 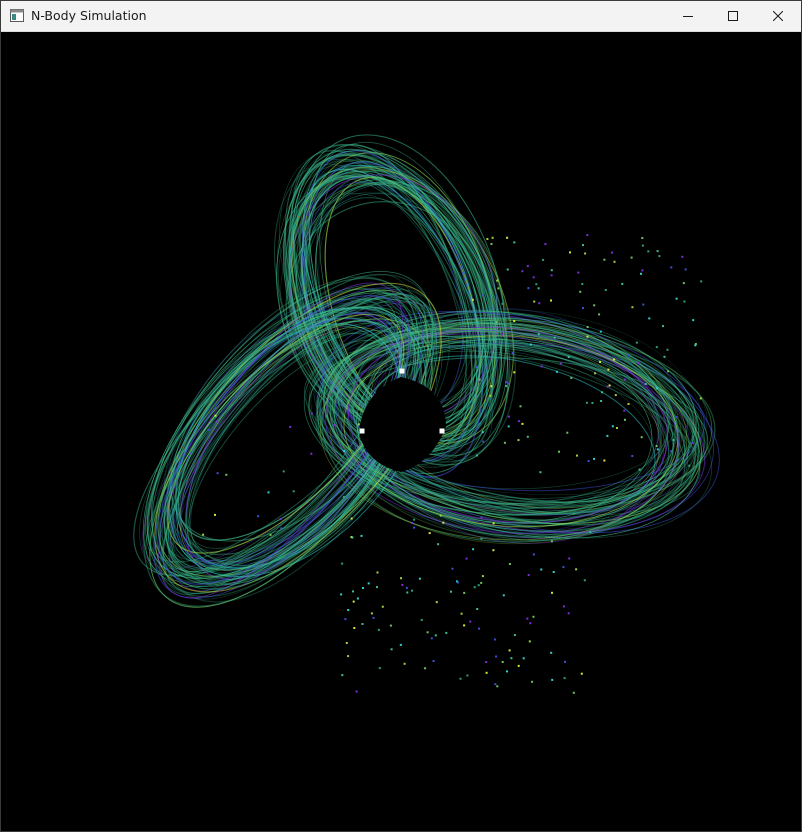 I want to click on minimize-button, so click(x=688, y=16).